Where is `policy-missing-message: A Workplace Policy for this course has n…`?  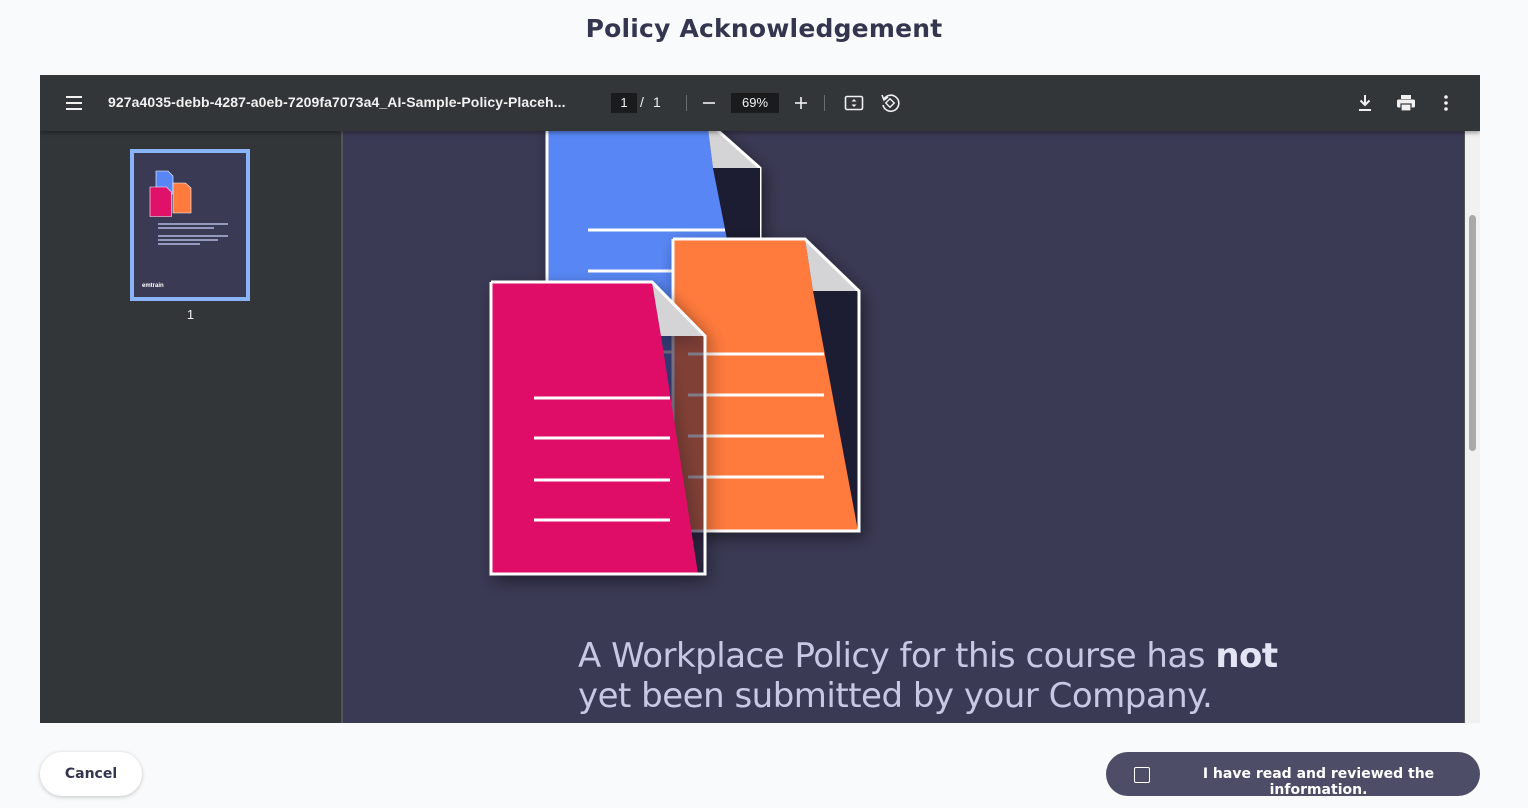 policy-missing-message: A Workplace Policy for this course has n… is located at coordinates (928, 676).